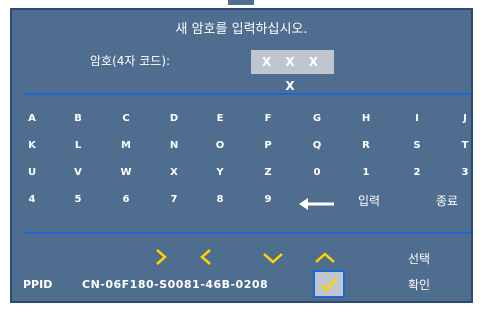 The image size is (483, 312). What do you see at coordinates (268, 172) in the screenshot?
I see `key-z: Z` at bounding box center [268, 172].